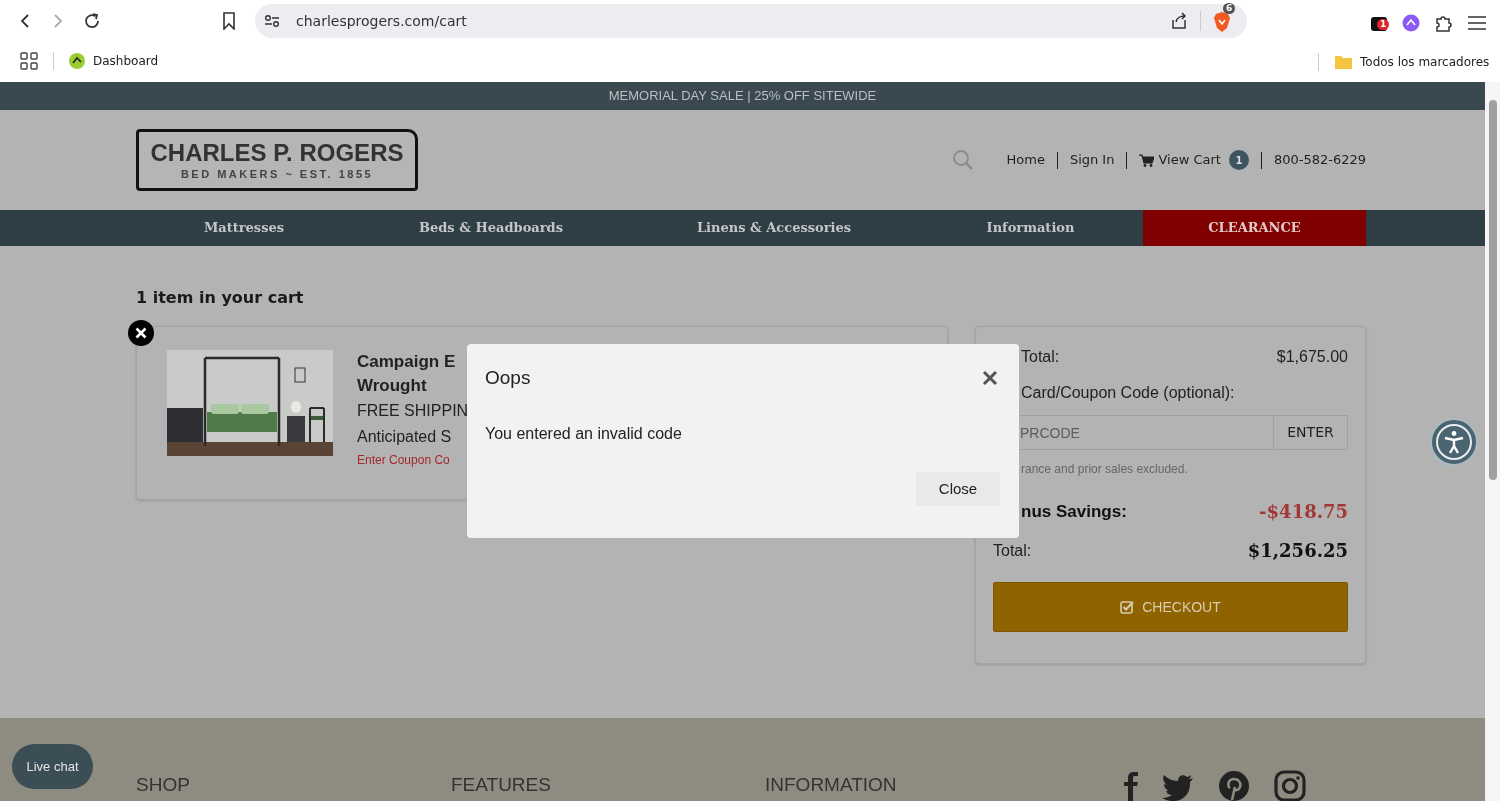  What do you see at coordinates (413, 362) in the screenshot?
I see `product-title-link: Campaign E` at bounding box center [413, 362].